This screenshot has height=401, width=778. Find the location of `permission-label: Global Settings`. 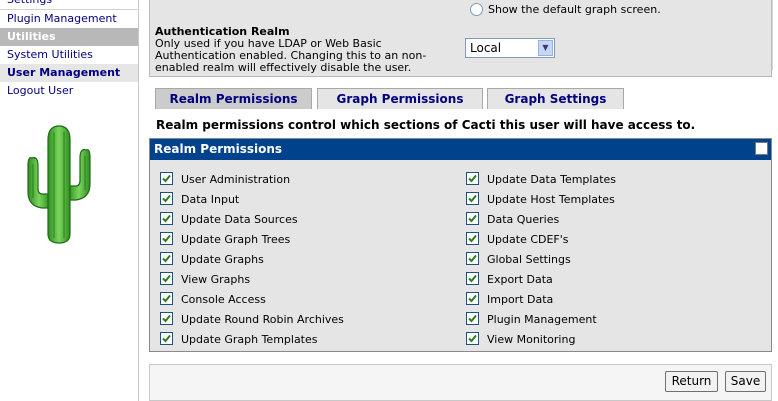

permission-label: Global Settings is located at coordinates (529, 259).